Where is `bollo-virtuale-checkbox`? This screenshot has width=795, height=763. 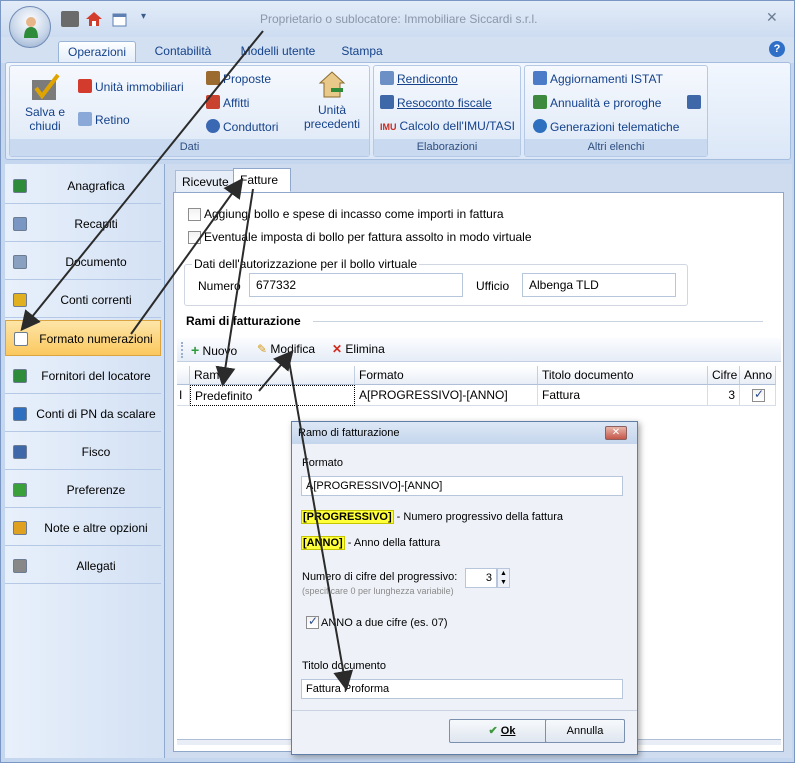 bollo-virtuale-checkbox is located at coordinates (194, 237).